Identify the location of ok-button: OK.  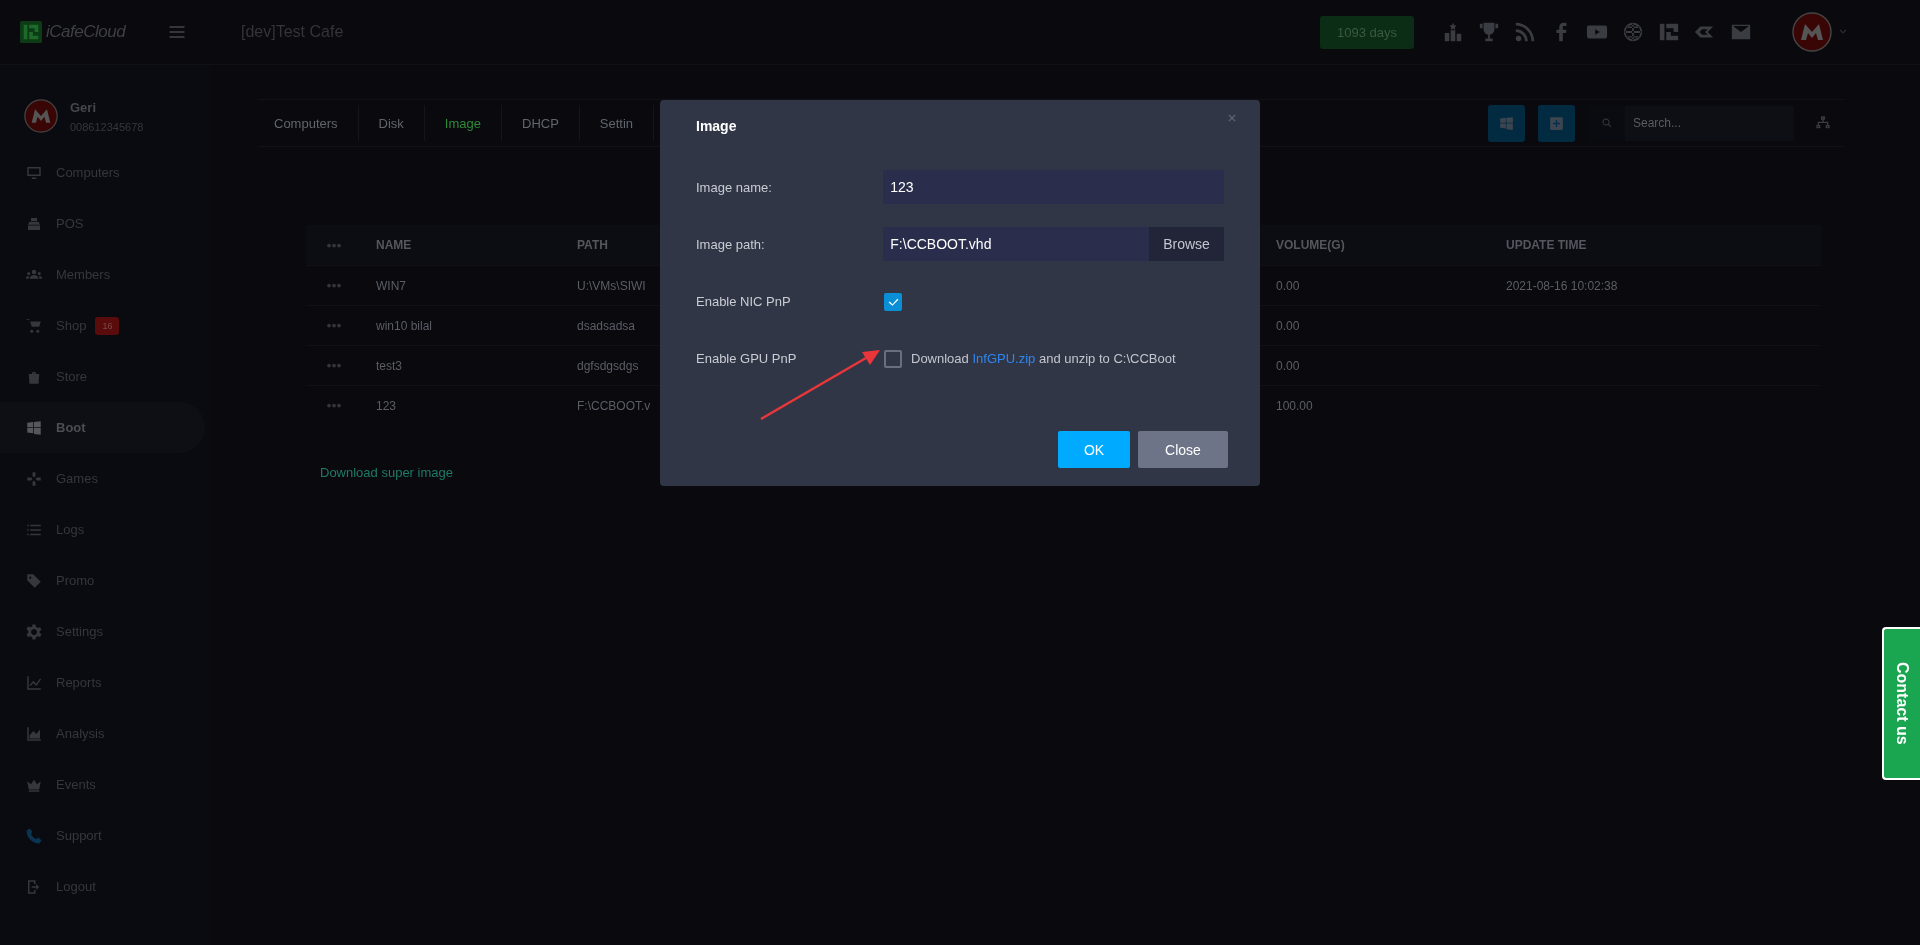
(1094, 449).